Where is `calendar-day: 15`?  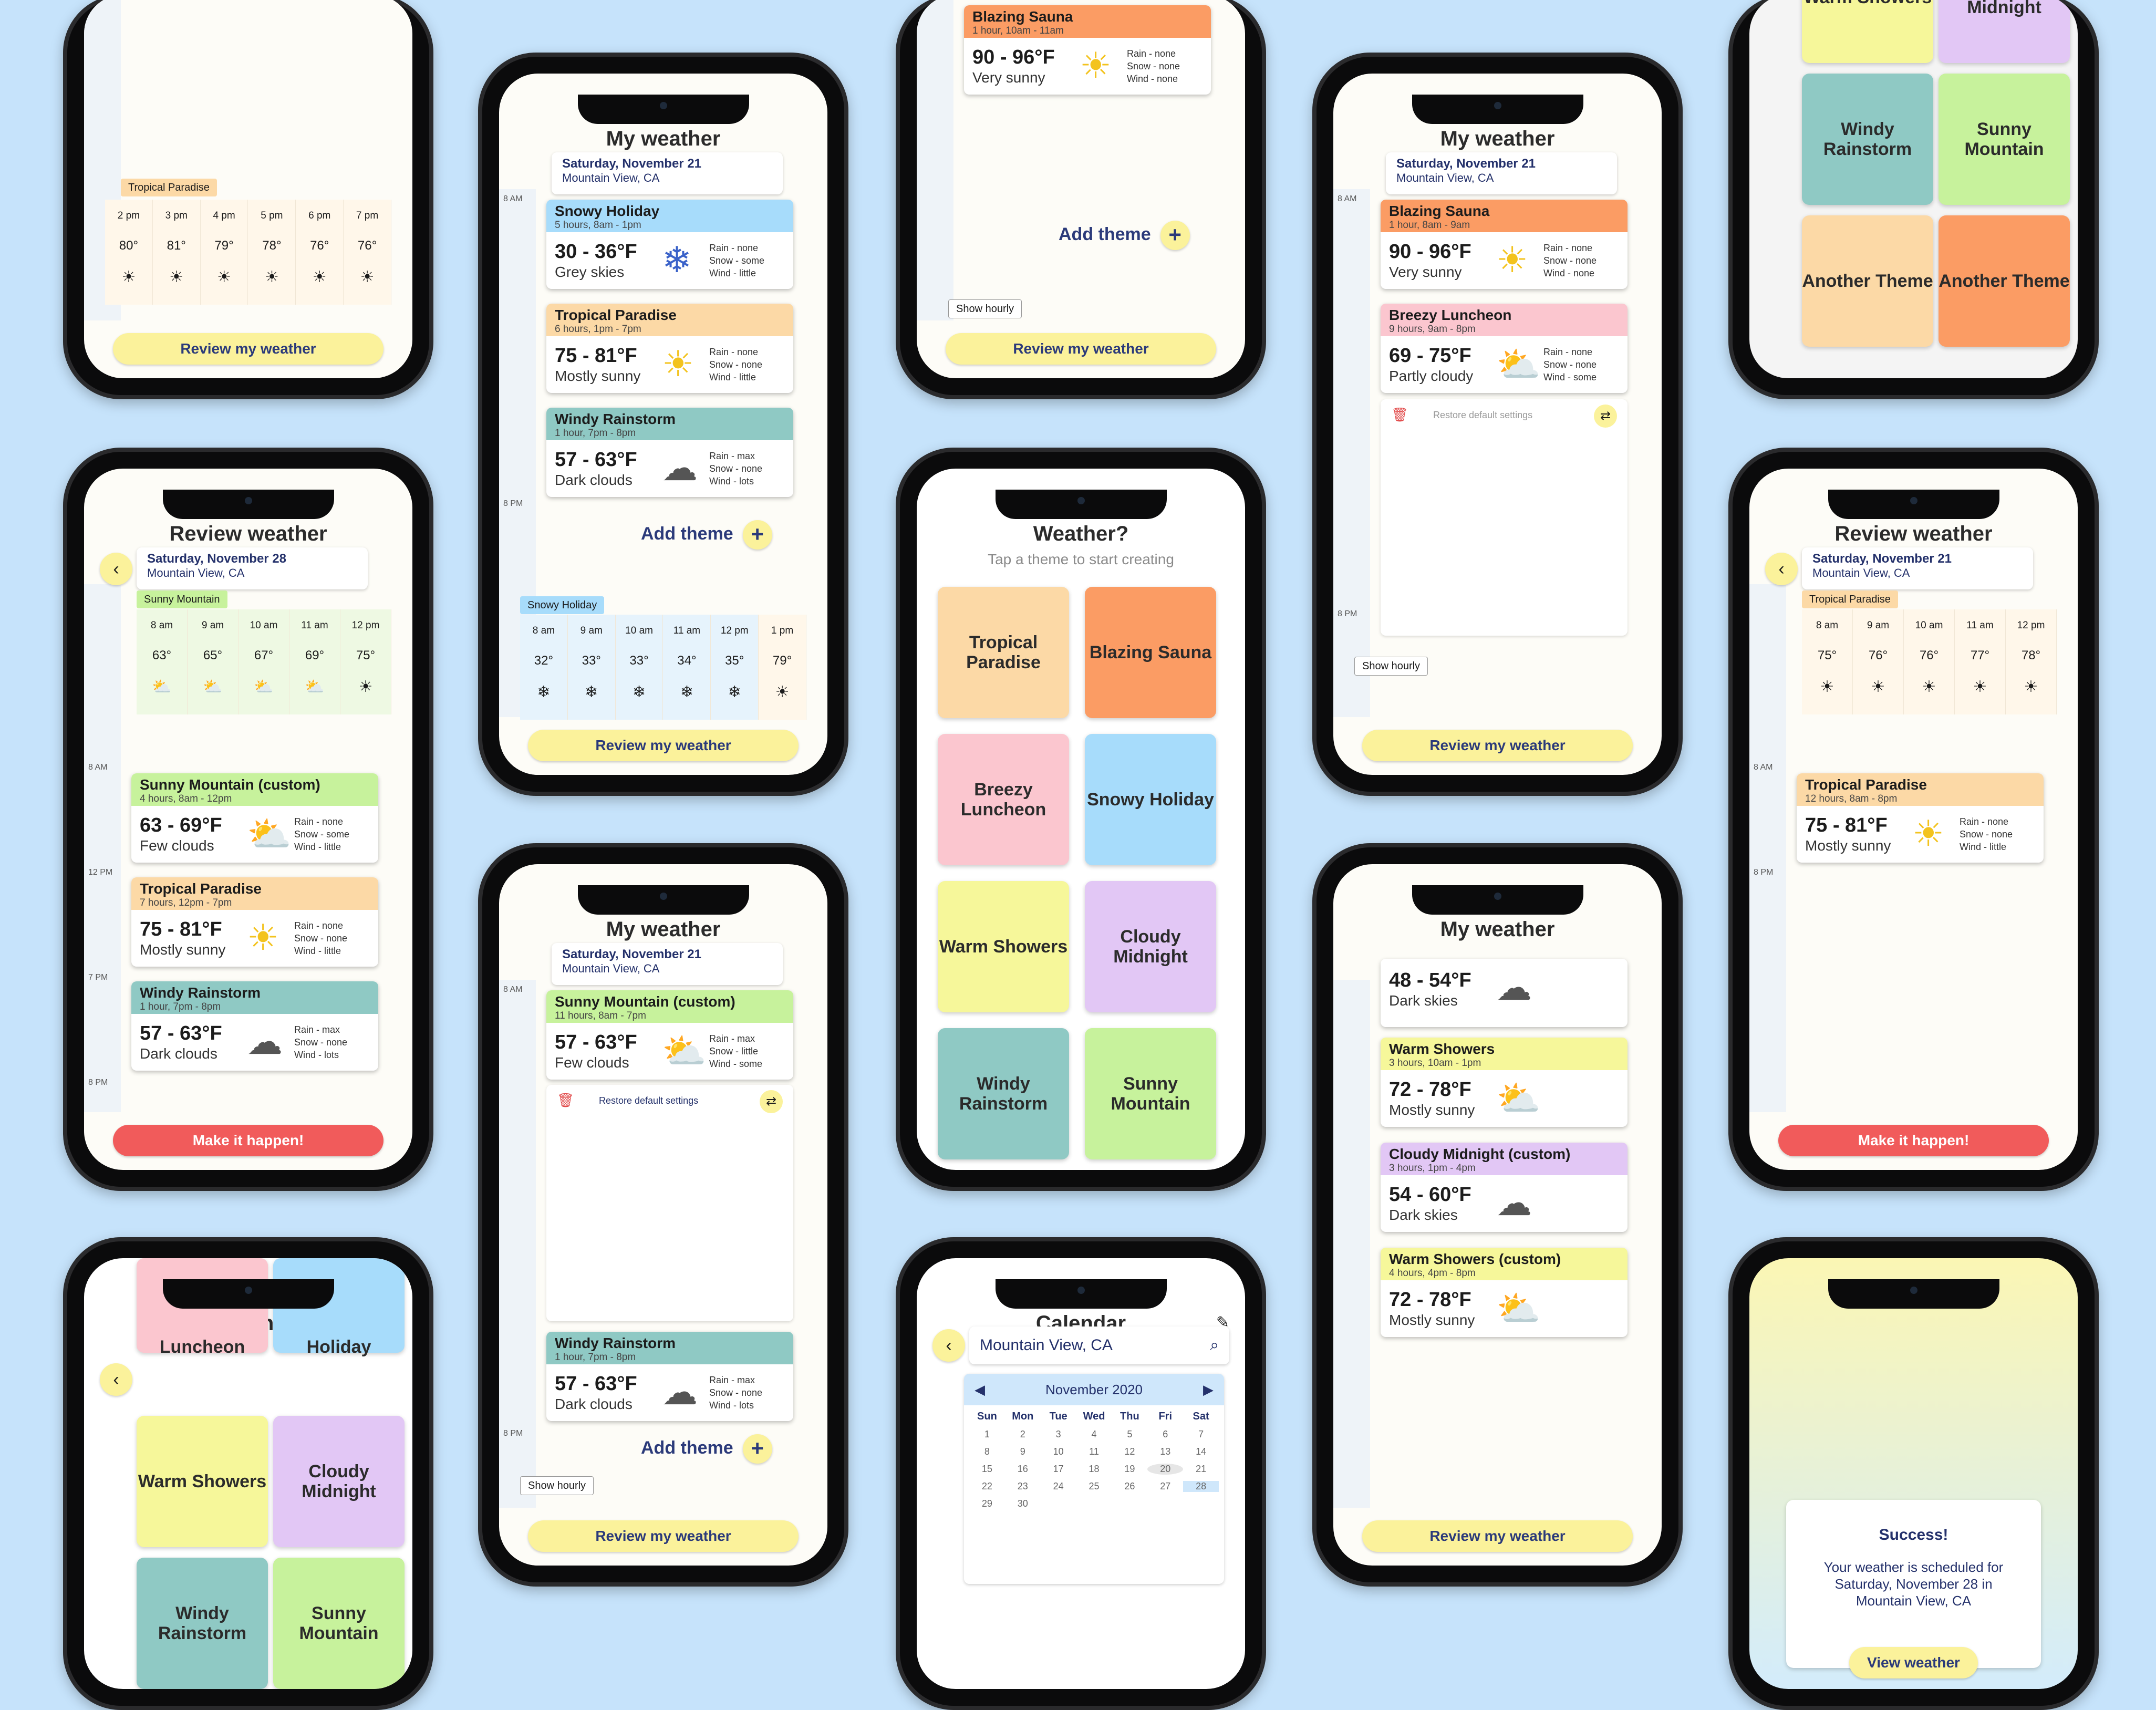 calendar-day: 15 is located at coordinates (987, 1469).